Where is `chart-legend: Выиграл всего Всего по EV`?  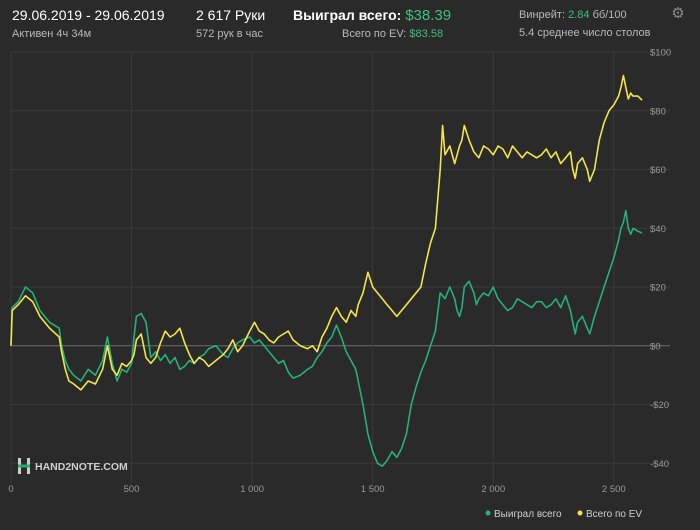 chart-legend: Выиграл всего Всего по EV is located at coordinates (563, 514).